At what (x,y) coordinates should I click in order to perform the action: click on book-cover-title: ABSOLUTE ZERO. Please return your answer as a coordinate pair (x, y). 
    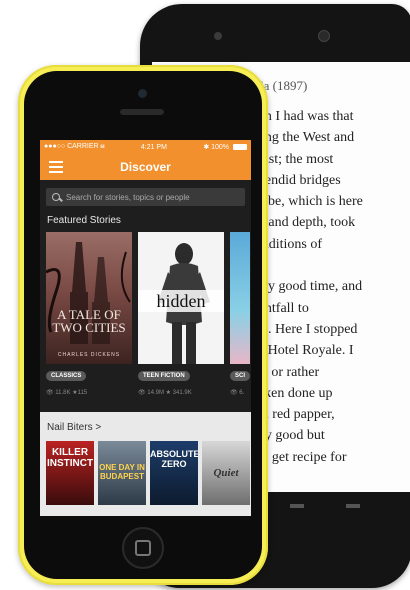
    Looking at the image, I should click on (174, 459).